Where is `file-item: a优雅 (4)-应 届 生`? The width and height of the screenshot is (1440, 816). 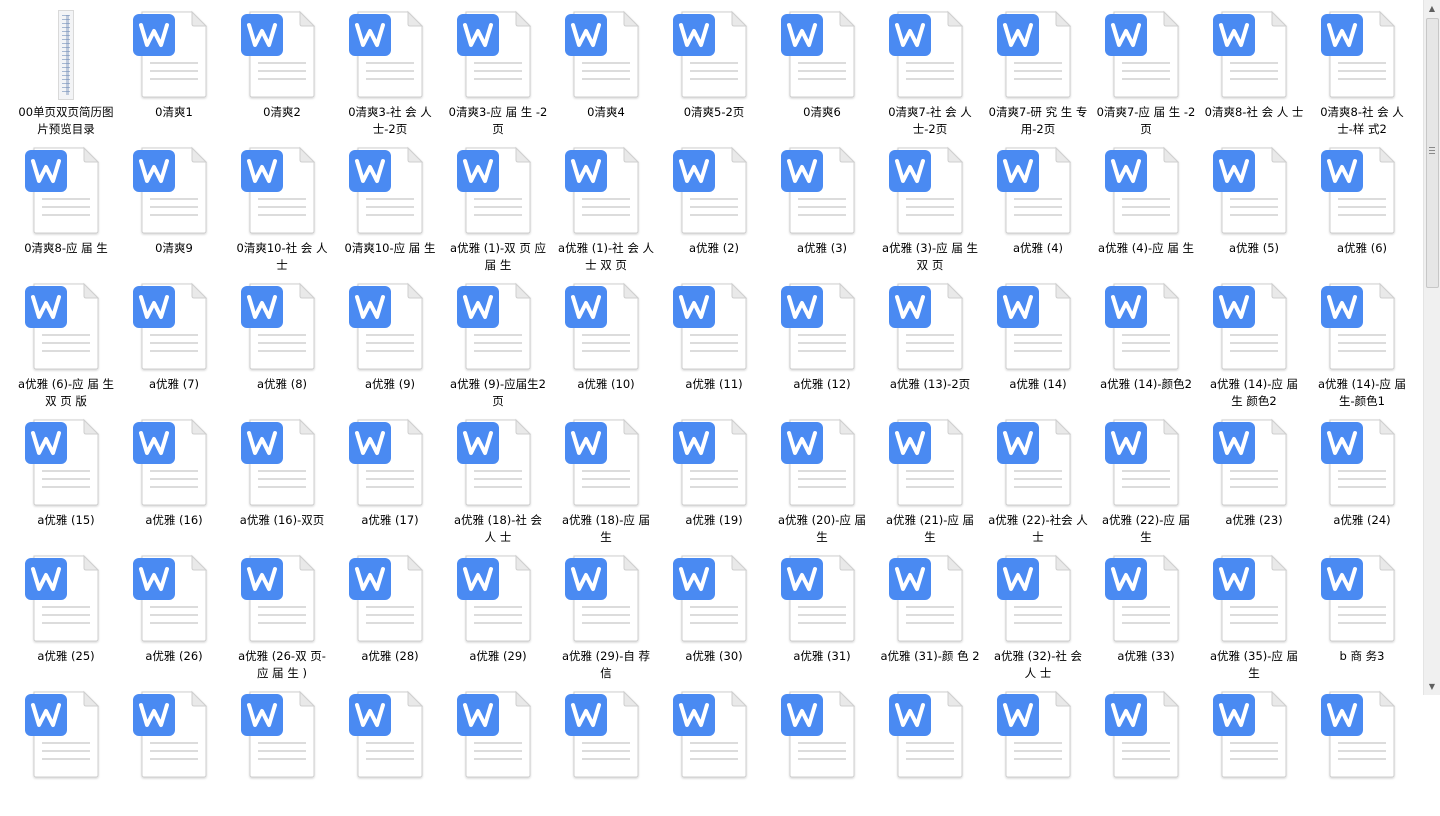 file-item: a优雅 (4)-应 届 生 is located at coordinates (1146, 204).